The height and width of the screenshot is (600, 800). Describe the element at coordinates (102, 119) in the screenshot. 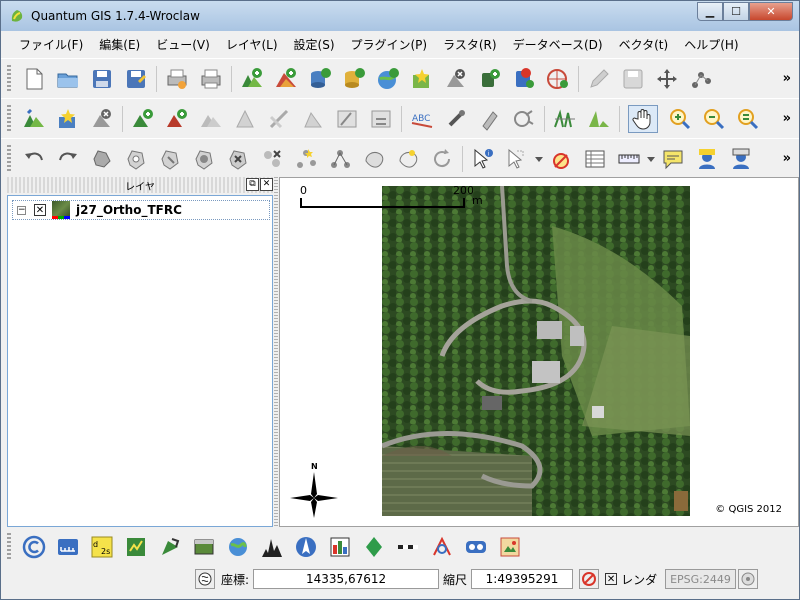

I see `remove-layer-gray-icon` at that location.